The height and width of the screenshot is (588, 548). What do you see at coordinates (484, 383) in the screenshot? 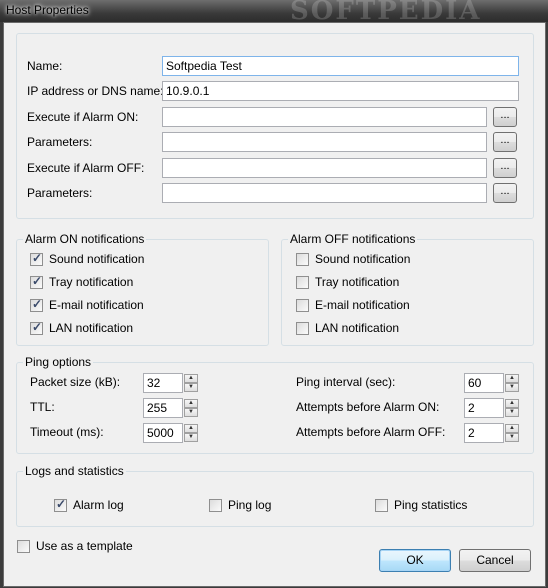
I see `ping-interval-value: 60` at bounding box center [484, 383].